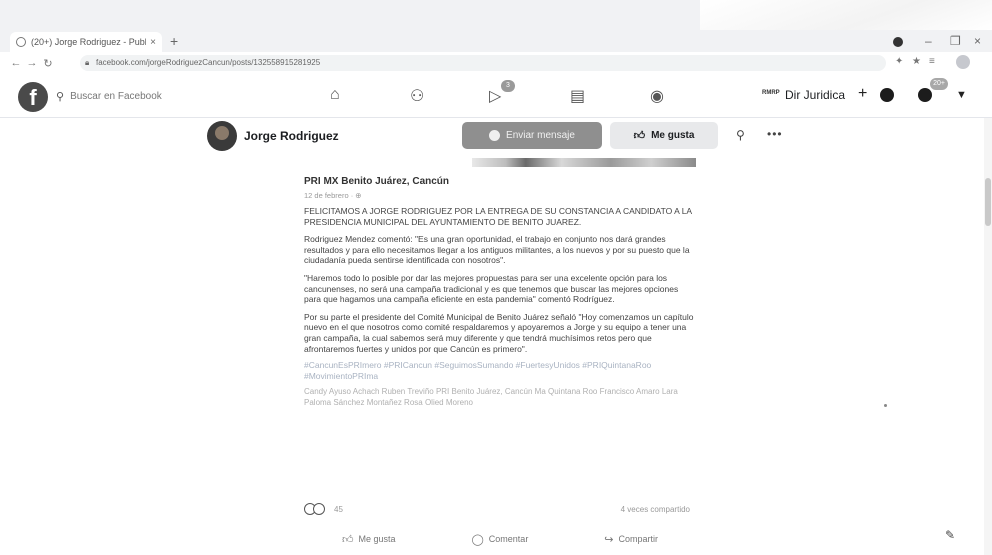 The image size is (992, 555). I want to click on account-chevron-down-icon: ▼, so click(961, 95).